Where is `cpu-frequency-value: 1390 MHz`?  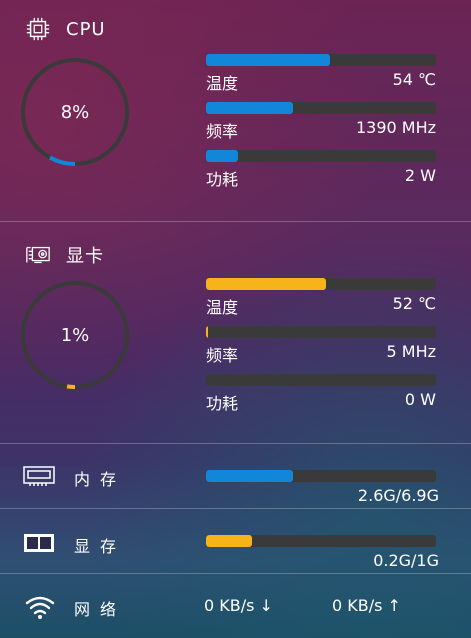 cpu-frequency-value: 1390 MHz is located at coordinates (395, 127).